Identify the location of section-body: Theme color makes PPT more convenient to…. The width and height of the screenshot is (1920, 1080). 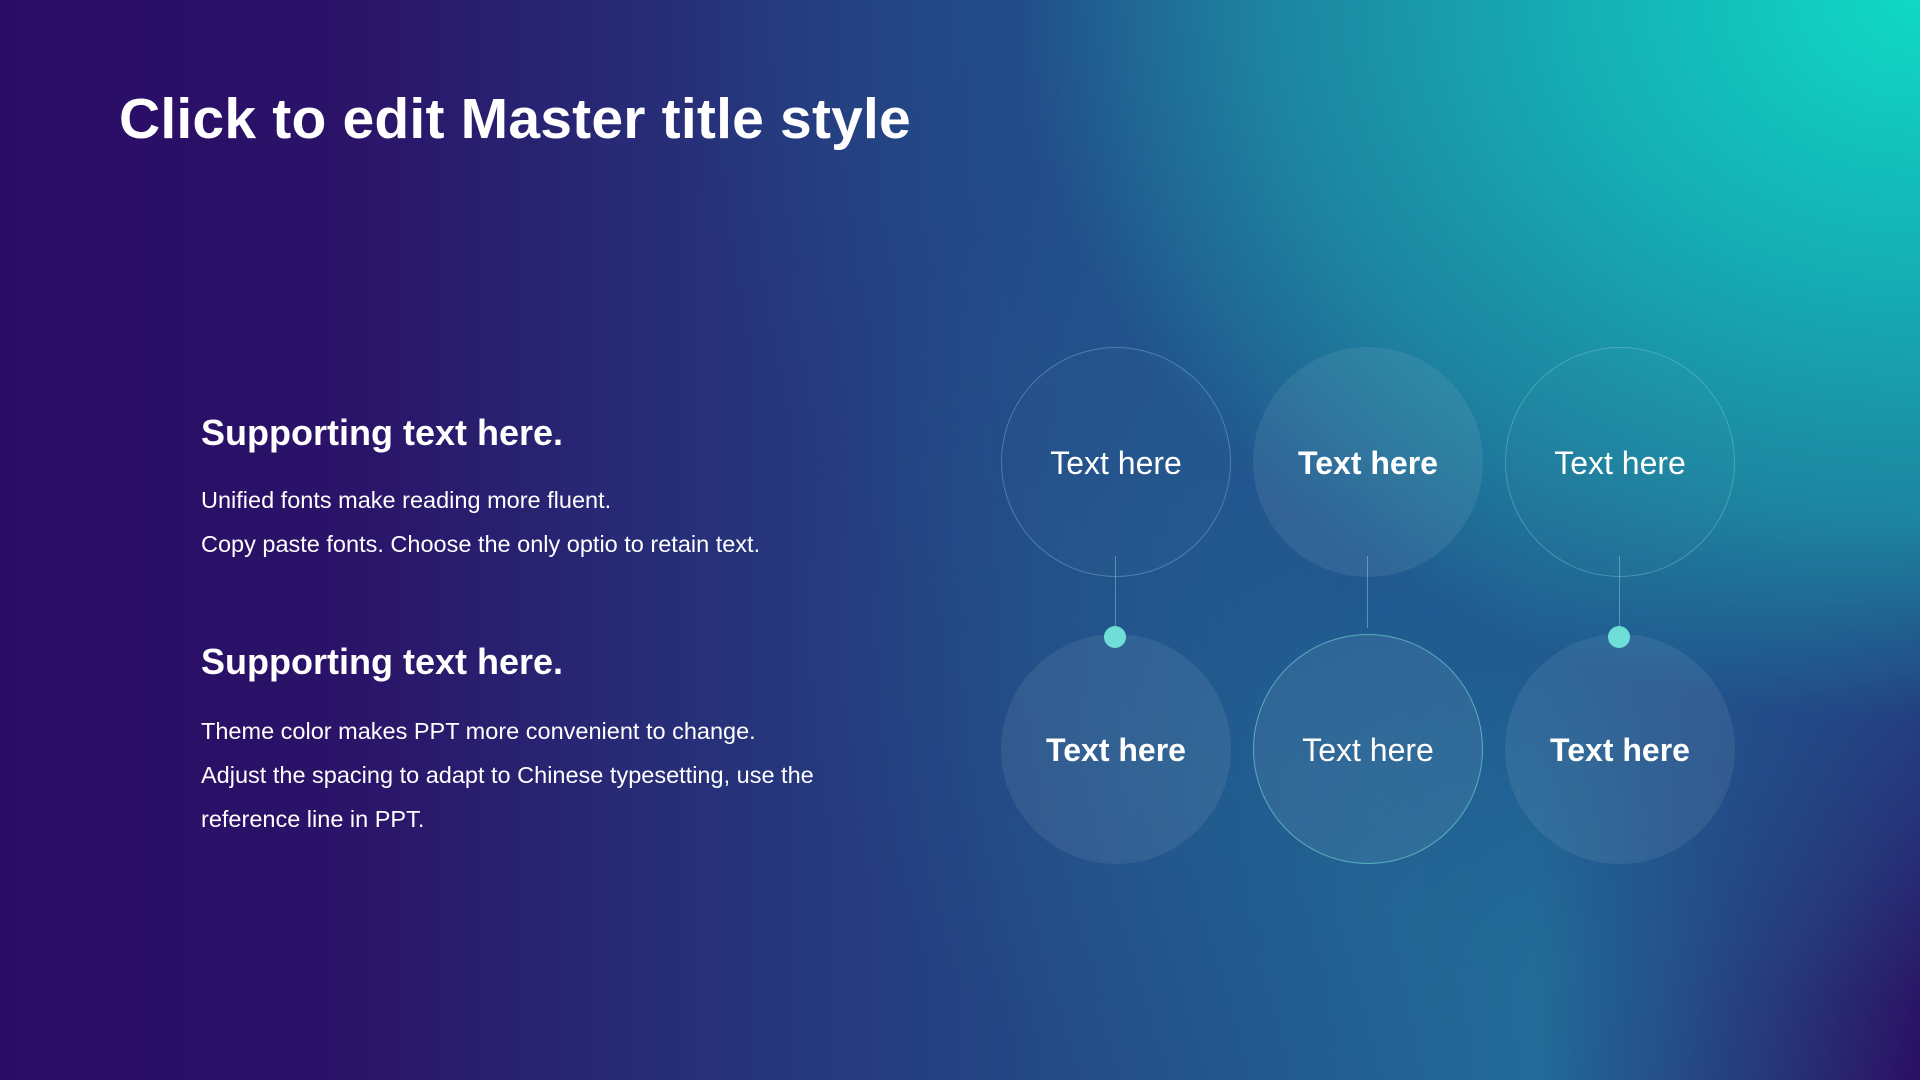
(541, 775).